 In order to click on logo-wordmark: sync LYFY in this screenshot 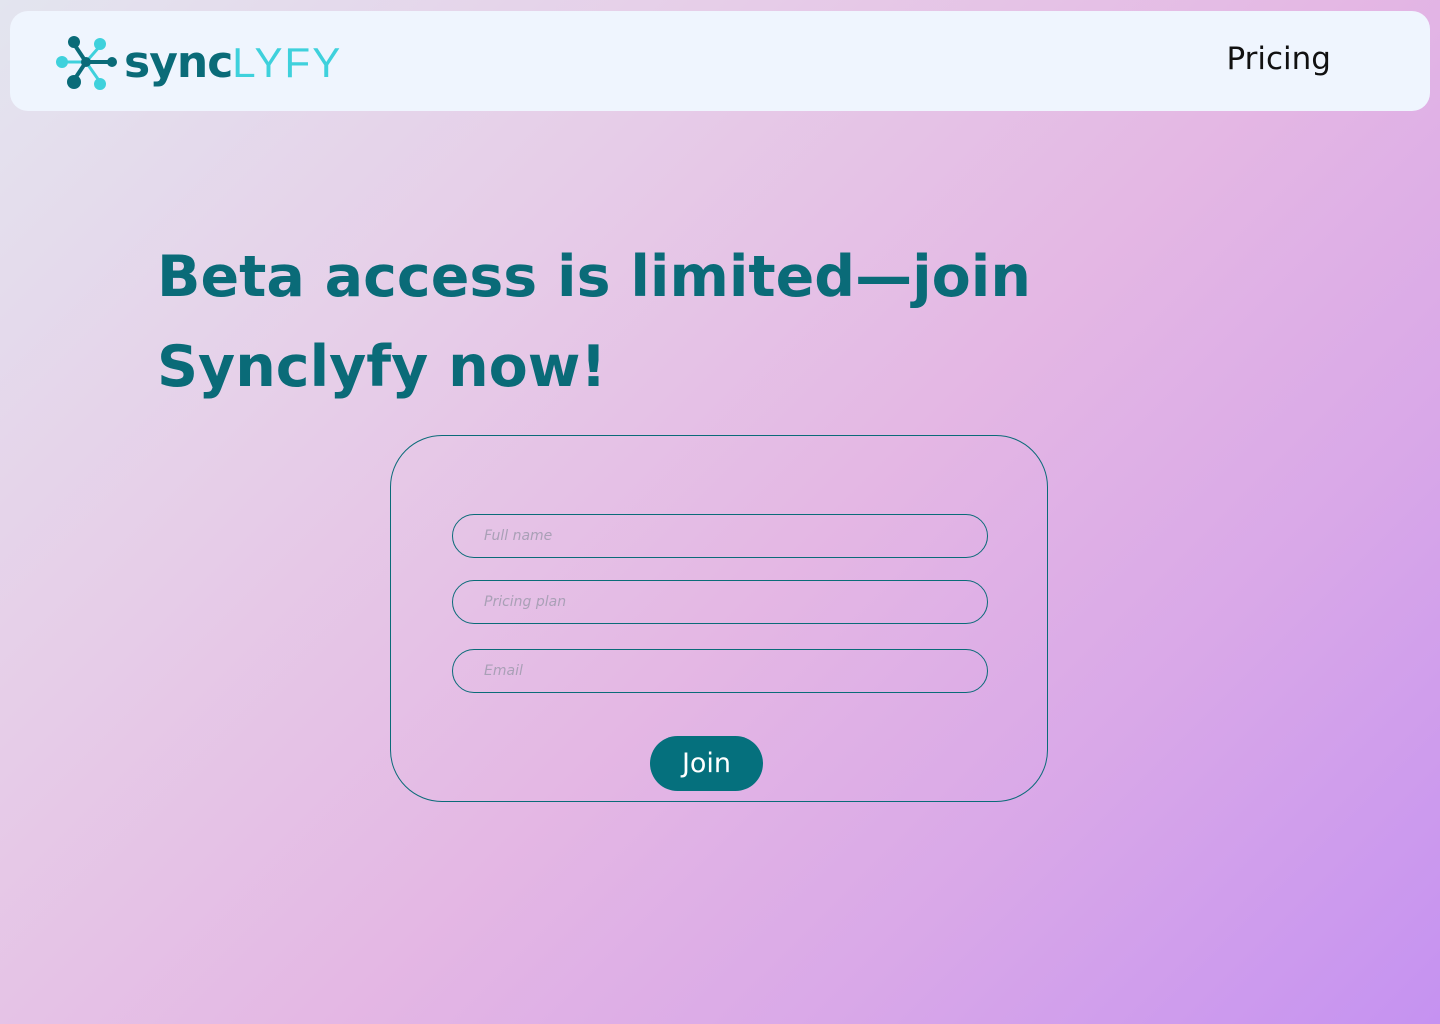, I will do `click(233, 63)`.